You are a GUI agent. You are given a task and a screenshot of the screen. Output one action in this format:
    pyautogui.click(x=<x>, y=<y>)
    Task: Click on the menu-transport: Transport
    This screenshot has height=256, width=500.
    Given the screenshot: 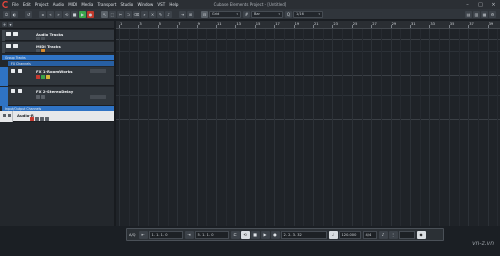 What is the action you would take?
    pyautogui.click(x=107, y=4)
    